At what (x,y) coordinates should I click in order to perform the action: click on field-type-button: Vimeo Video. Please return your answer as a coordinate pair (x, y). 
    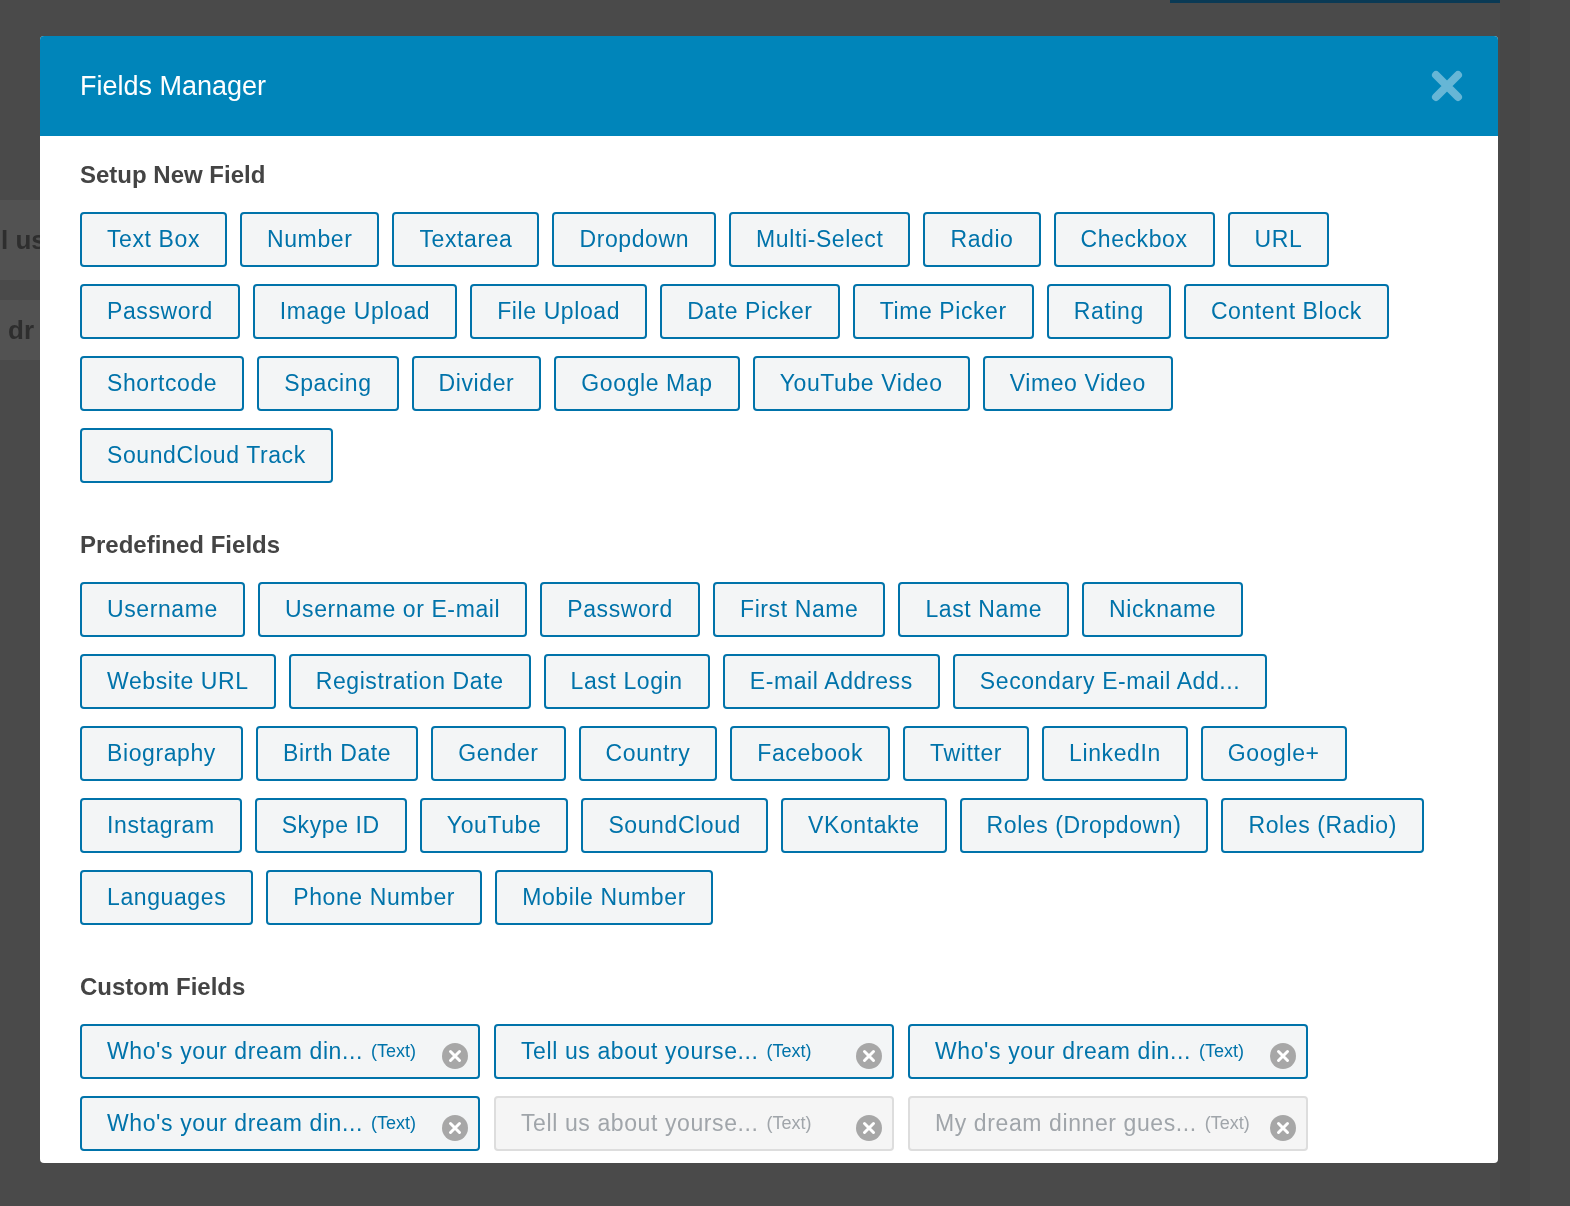
    Looking at the image, I should click on (1077, 383).